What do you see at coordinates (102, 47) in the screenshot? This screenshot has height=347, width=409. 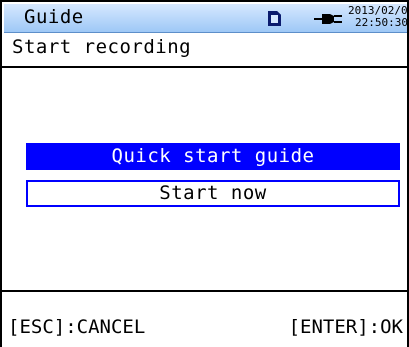 I see `page-subtitle: Start recording` at bounding box center [102, 47].